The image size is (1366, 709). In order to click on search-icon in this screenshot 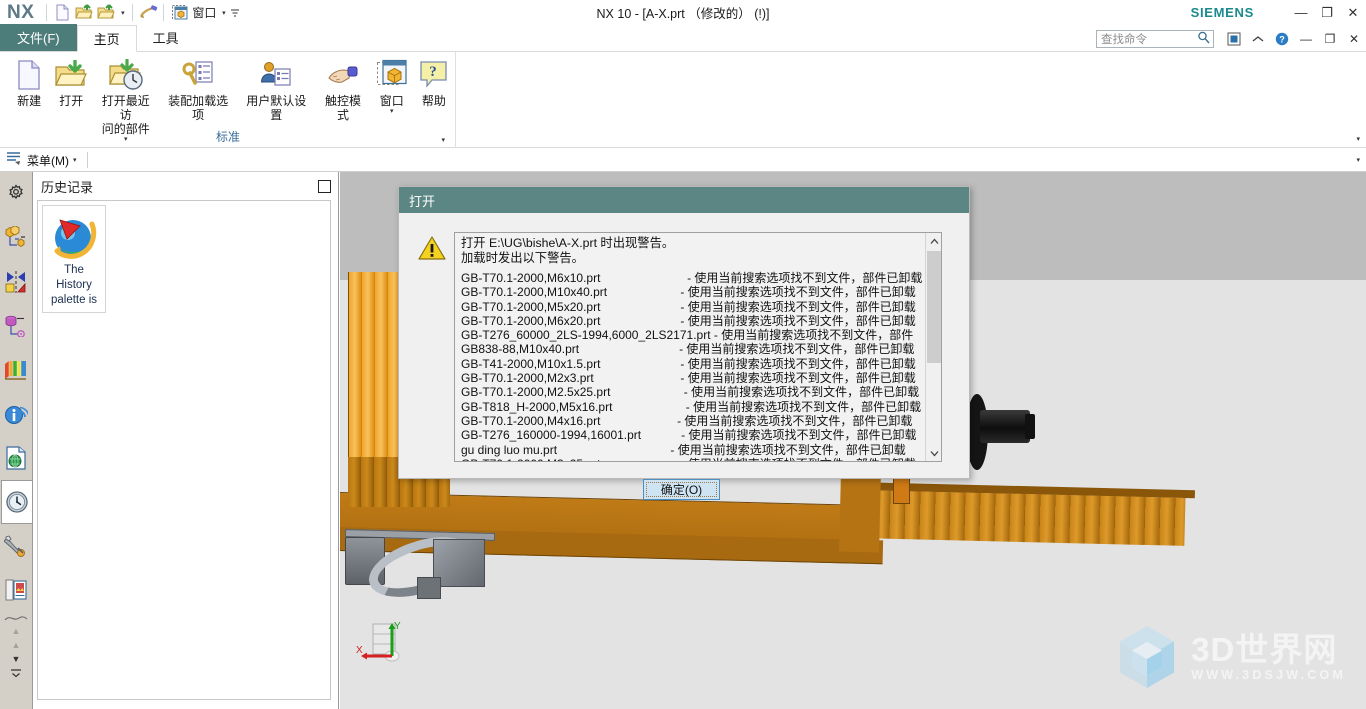, I will do `click(1203, 39)`.